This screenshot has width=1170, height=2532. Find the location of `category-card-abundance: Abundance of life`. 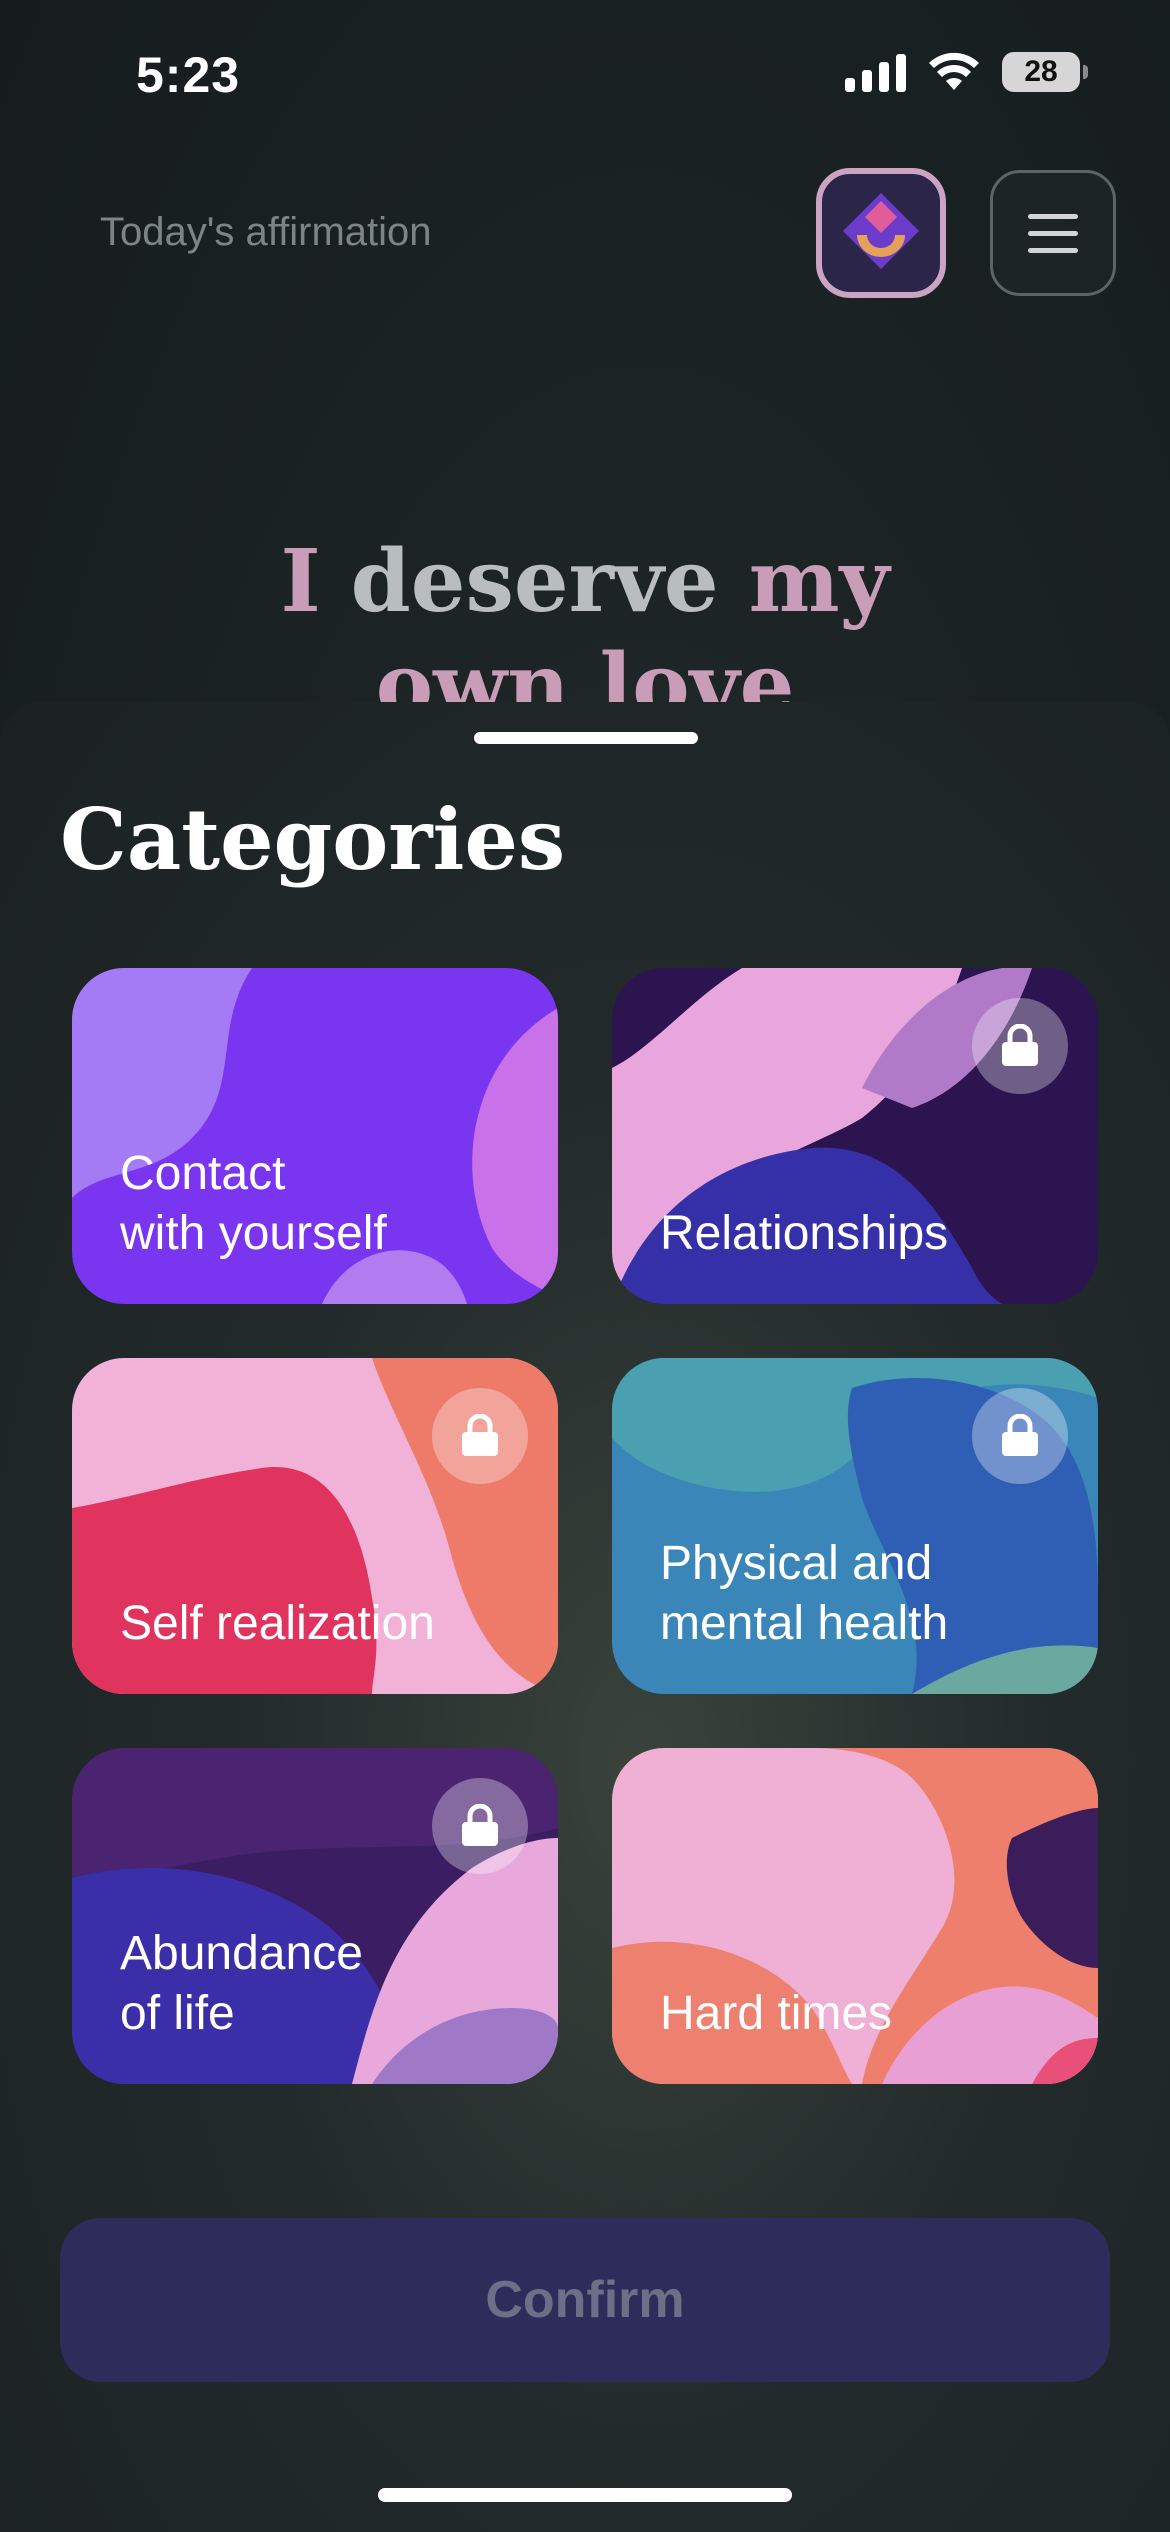

category-card-abundance: Abundance of life is located at coordinates (315, 1916).